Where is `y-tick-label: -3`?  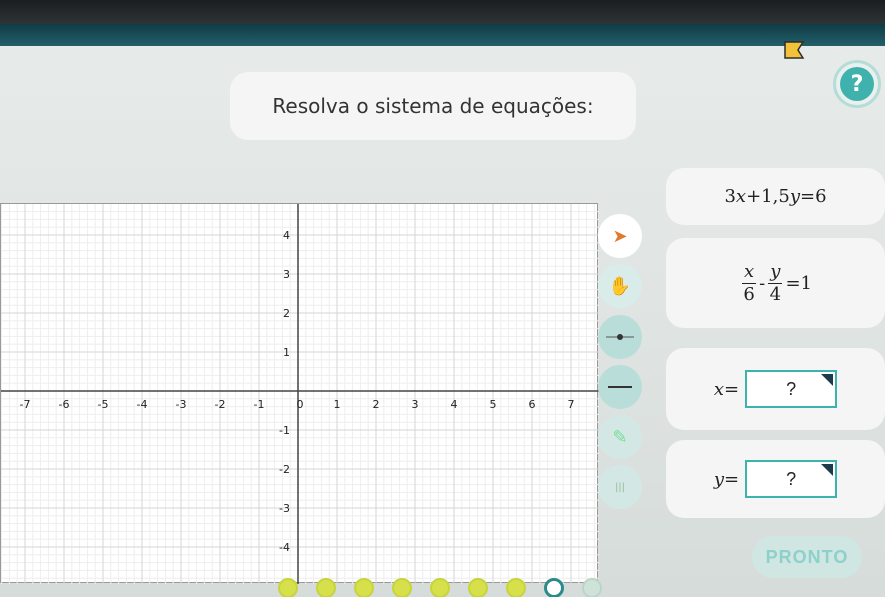
y-tick-label: -3 is located at coordinates (284, 508).